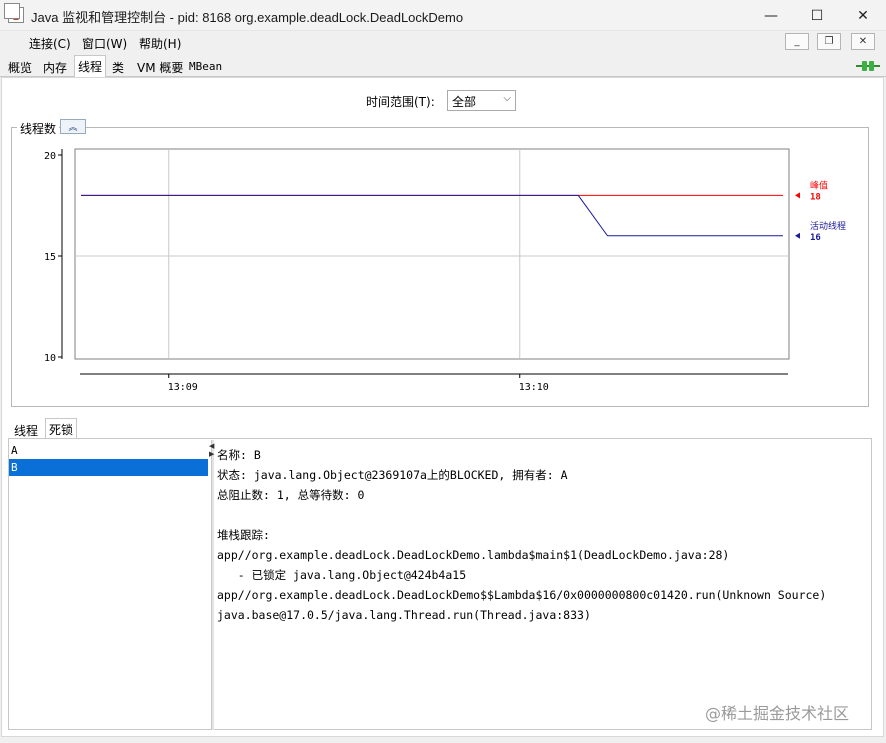 The height and width of the screenshot is (743, 886). Describe the element at coordinates (211, 450) in the screenshot. I see `splitter-arrows-icon: ◀ ▶` at that location.